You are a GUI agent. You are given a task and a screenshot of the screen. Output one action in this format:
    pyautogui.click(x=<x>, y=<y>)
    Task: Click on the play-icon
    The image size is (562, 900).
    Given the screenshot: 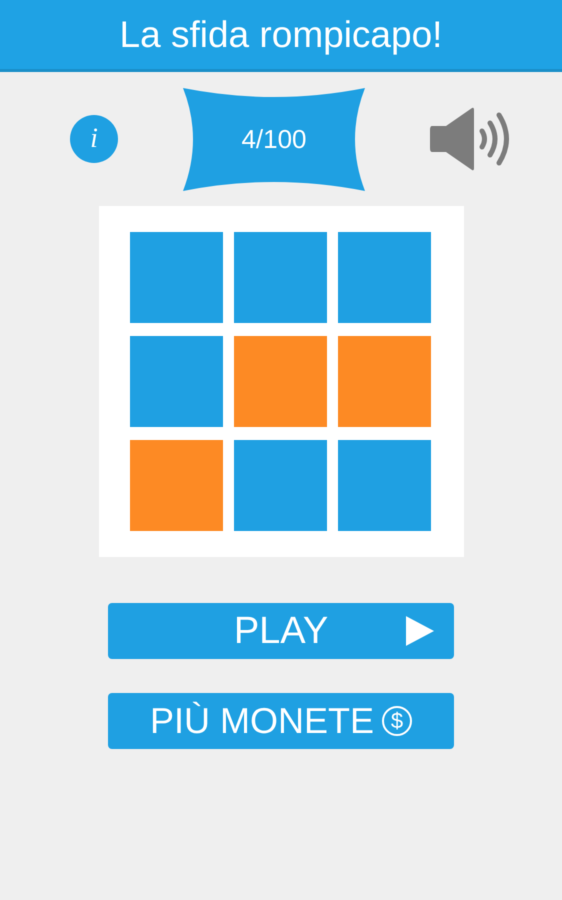 What is the action you would take?
    pyautogui.click(x=420, y=631)
    